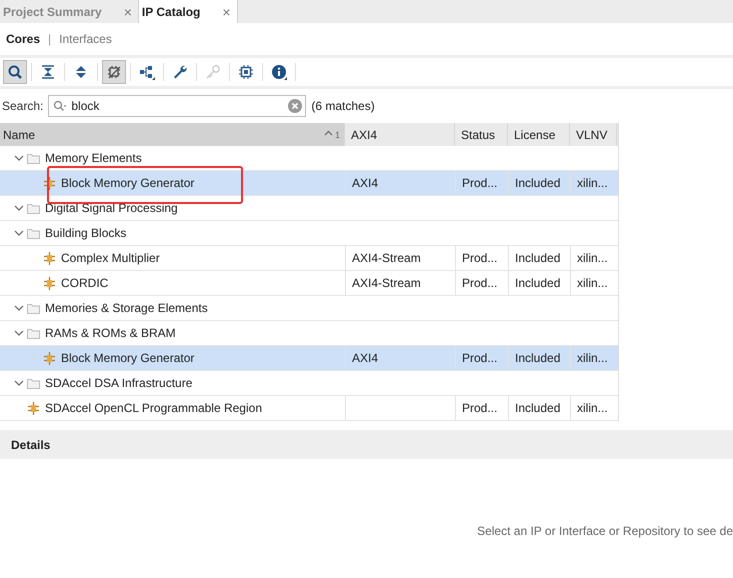  I want to click on header-label: Name, so click(19, 135).